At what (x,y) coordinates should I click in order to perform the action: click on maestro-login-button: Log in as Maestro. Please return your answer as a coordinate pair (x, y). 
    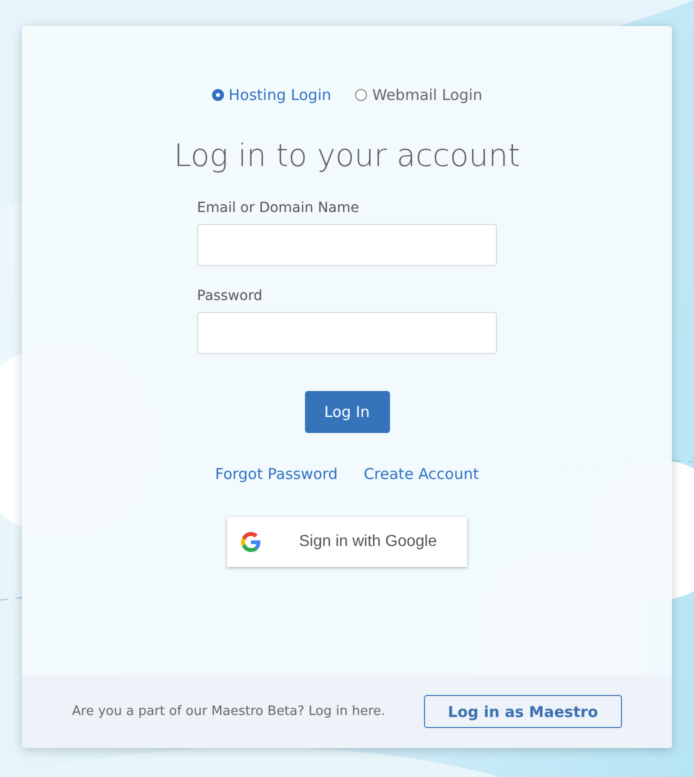
    Looking at the image, I should click on (523, 711).